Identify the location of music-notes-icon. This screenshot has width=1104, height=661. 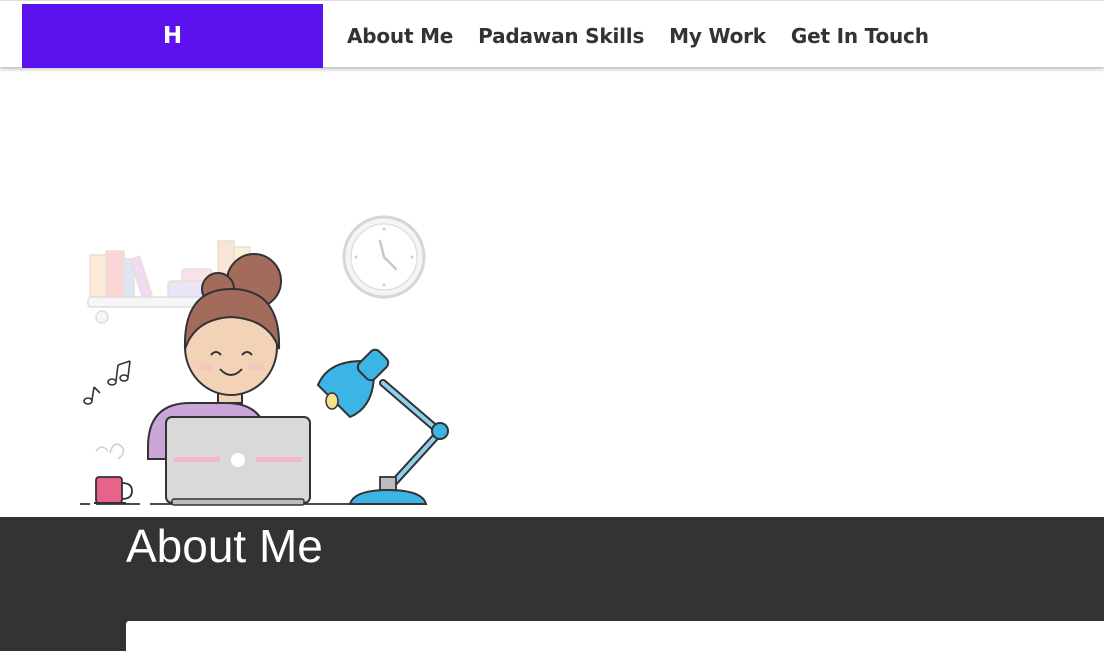
(107, 382).